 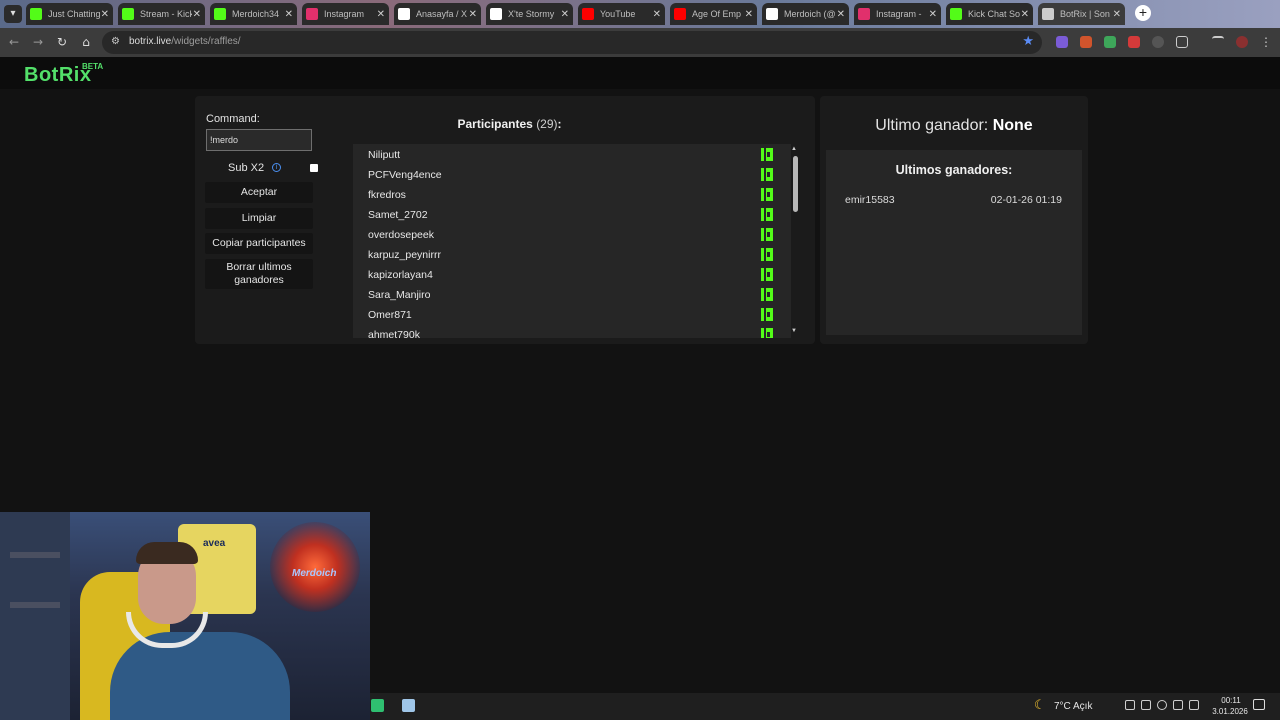 What do you see at coordinates (795, 241) in the screenshot?
I see `participants-scrollbar: ▲ ▼` at bounding box center [795, 241].